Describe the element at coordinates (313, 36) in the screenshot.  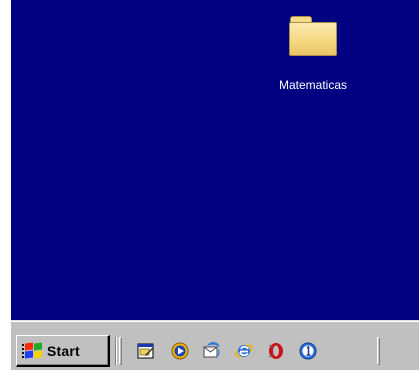
I see `folder-icon` at that location.